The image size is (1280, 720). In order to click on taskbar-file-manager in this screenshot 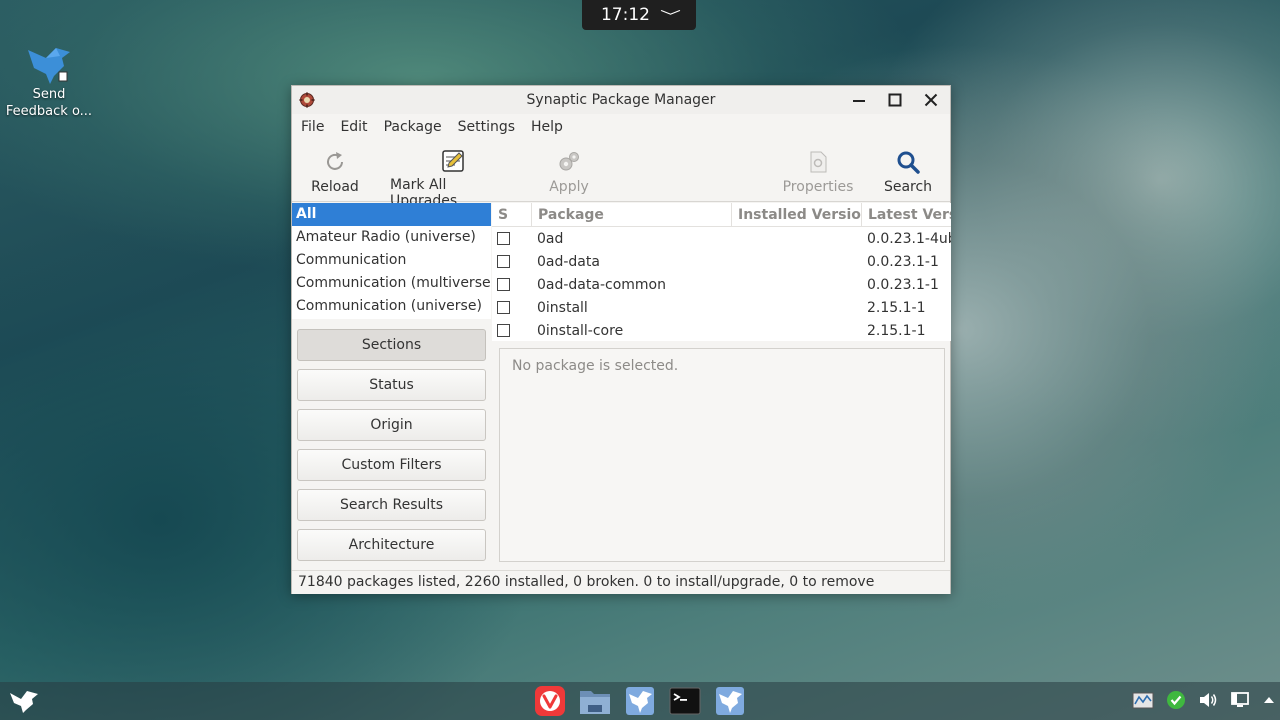, I will do `click(595, 701)`.